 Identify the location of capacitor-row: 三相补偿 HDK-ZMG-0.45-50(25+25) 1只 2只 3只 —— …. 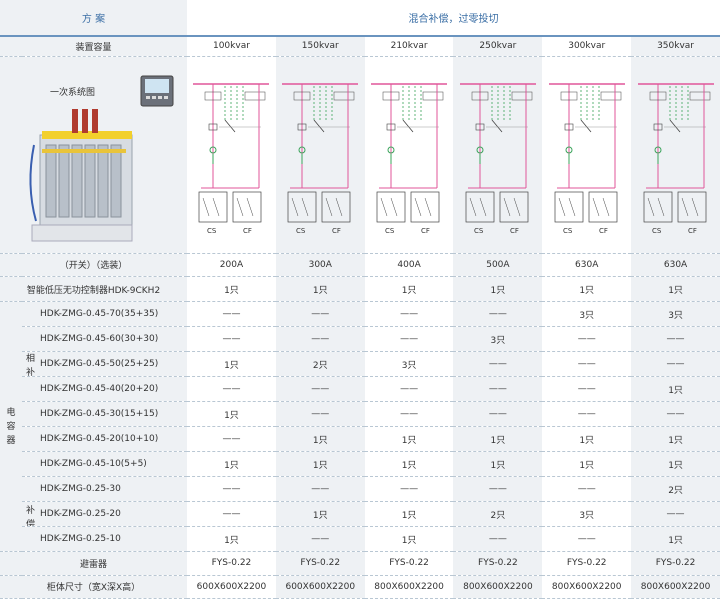
(360, 364).